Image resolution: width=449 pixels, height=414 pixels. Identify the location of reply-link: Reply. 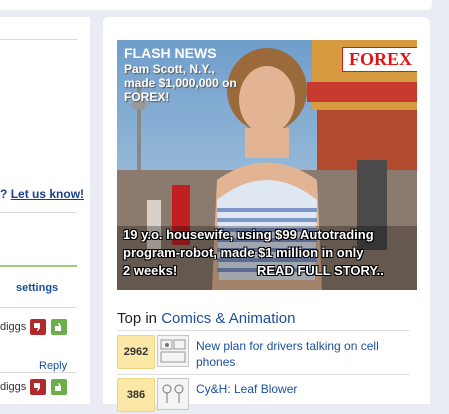
(53, 366).